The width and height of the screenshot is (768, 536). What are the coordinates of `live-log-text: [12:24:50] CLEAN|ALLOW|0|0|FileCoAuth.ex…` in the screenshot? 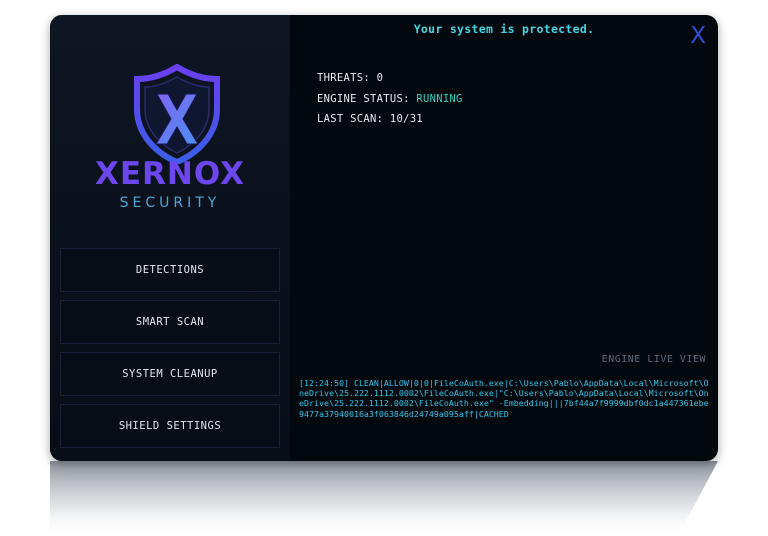 It's located at (504, 398).